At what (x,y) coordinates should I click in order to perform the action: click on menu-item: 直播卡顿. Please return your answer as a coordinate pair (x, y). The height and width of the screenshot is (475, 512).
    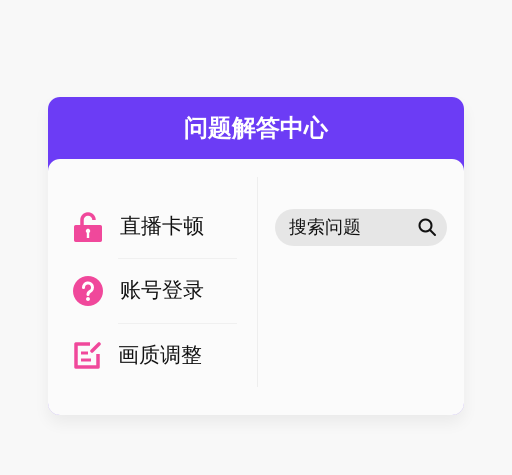
    Looking at the image, I should click on (157, 226).